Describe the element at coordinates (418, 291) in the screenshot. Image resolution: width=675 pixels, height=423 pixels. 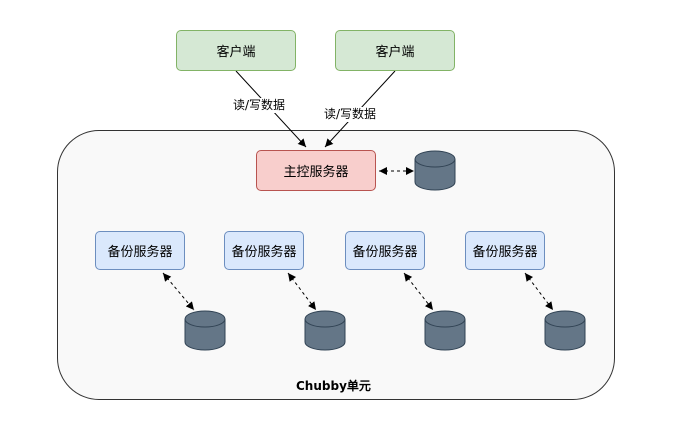
I see `backup3-storage-edge` at that location.